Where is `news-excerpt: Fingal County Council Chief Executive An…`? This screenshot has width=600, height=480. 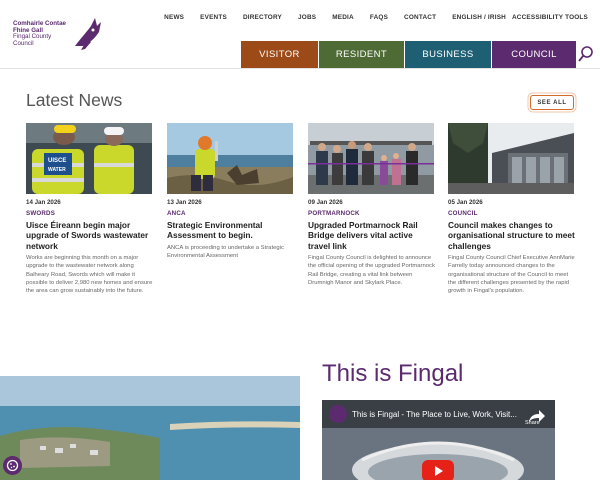
news-excerpt: Fingal County Council Chief Executive An… is located at coordinates (511, 275).